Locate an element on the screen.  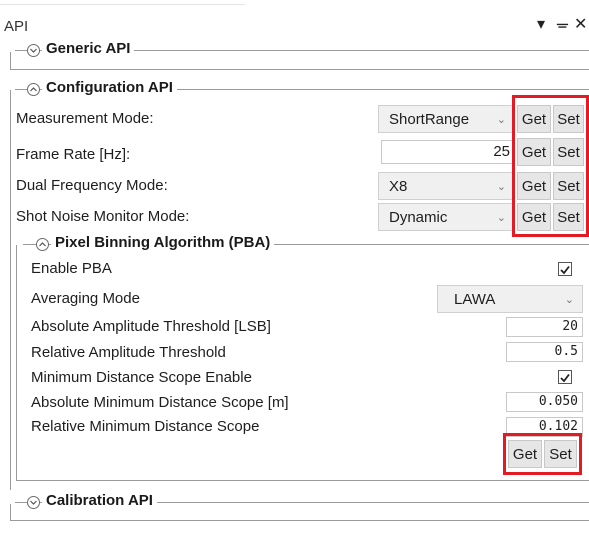
pba-group-title: Pixel Binning Algorithm (PBA) is located at coordinates (163, 242).